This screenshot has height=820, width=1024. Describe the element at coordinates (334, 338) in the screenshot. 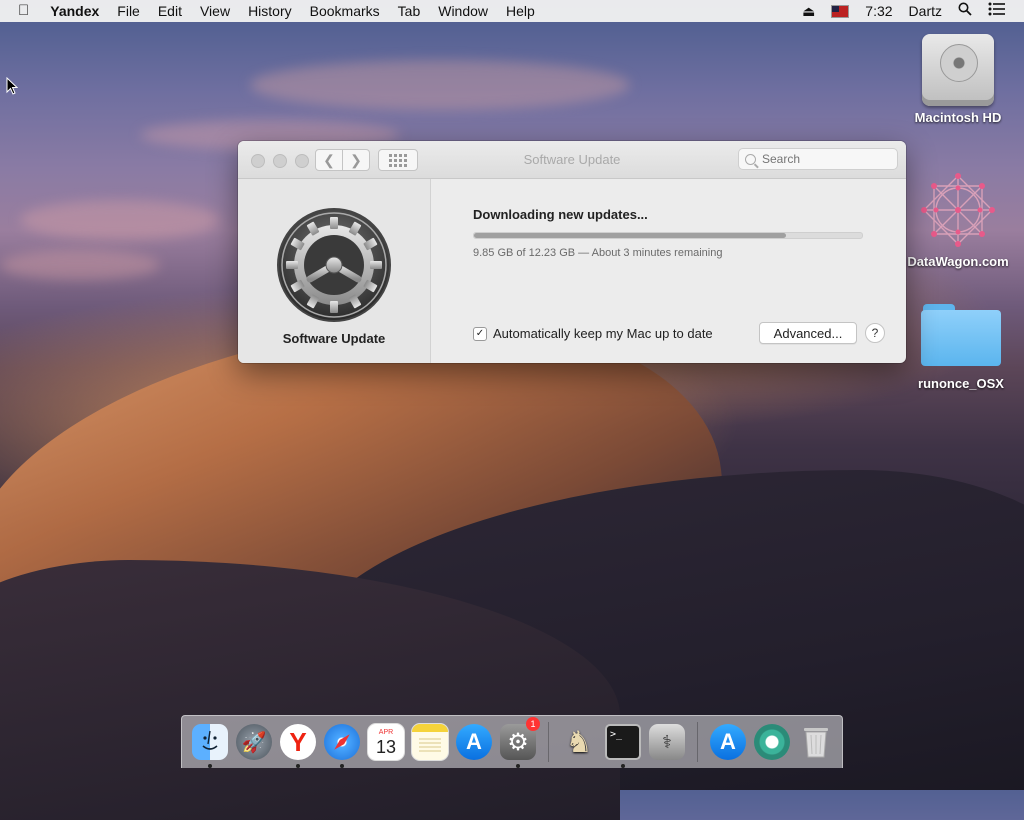

I see `pane-title-label: Software Update` at that location.